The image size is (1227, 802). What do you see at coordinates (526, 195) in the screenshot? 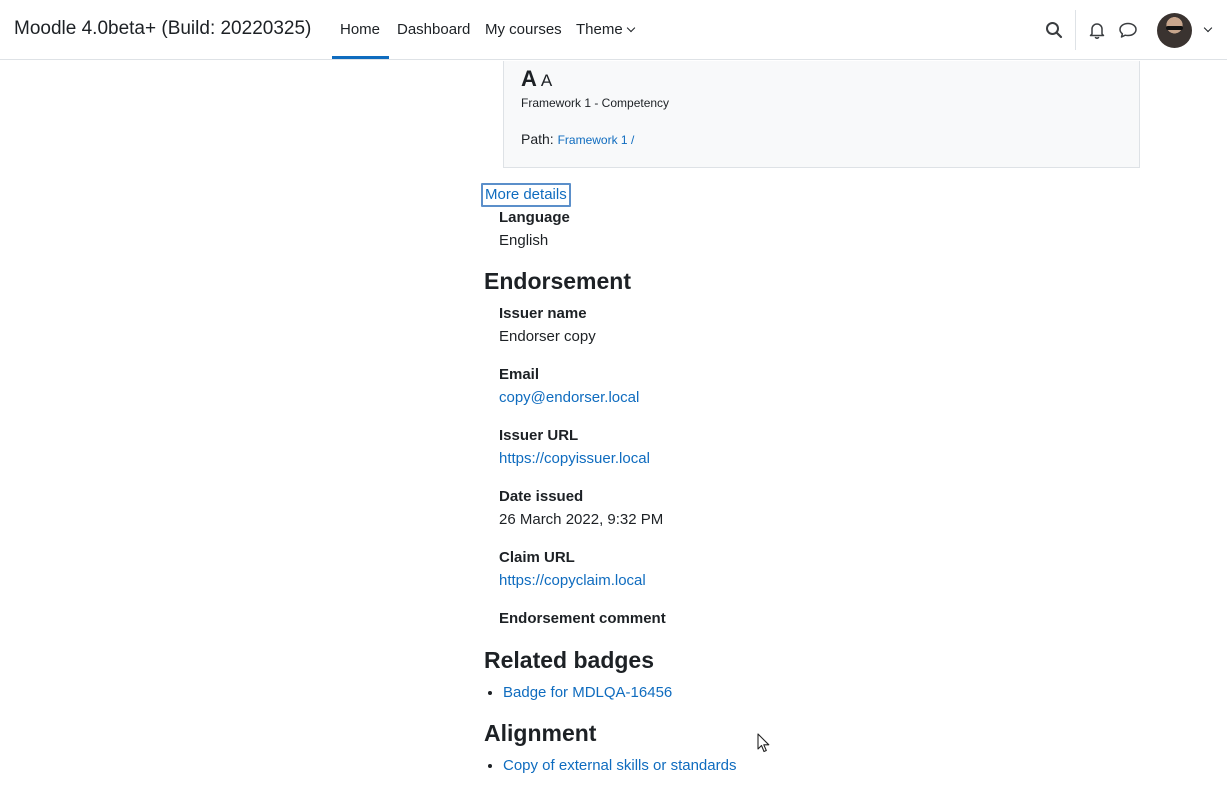
I see `more-details-link: More details` at bounding box center [526, 195].